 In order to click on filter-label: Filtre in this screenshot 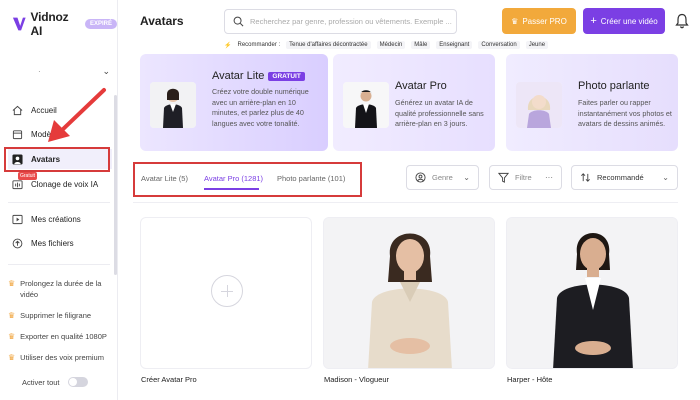, I will do `click(523, 177)`.